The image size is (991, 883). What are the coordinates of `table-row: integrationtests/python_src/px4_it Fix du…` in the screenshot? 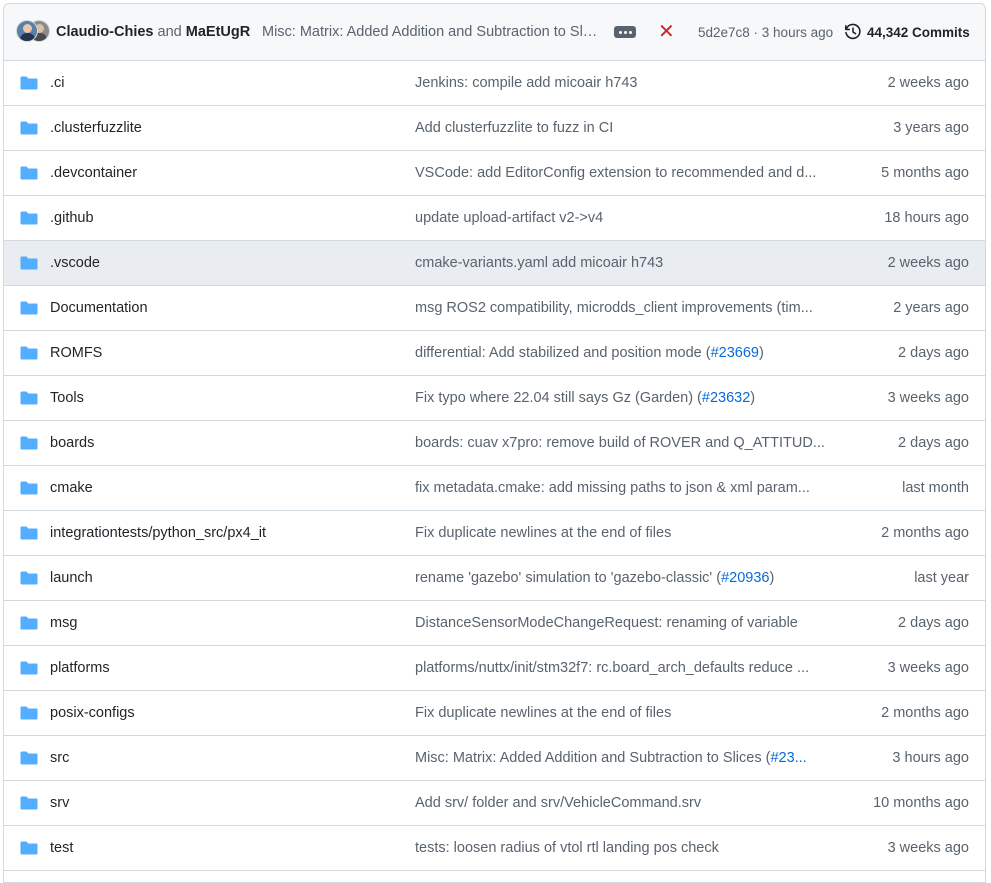 It's located at (494, 533).